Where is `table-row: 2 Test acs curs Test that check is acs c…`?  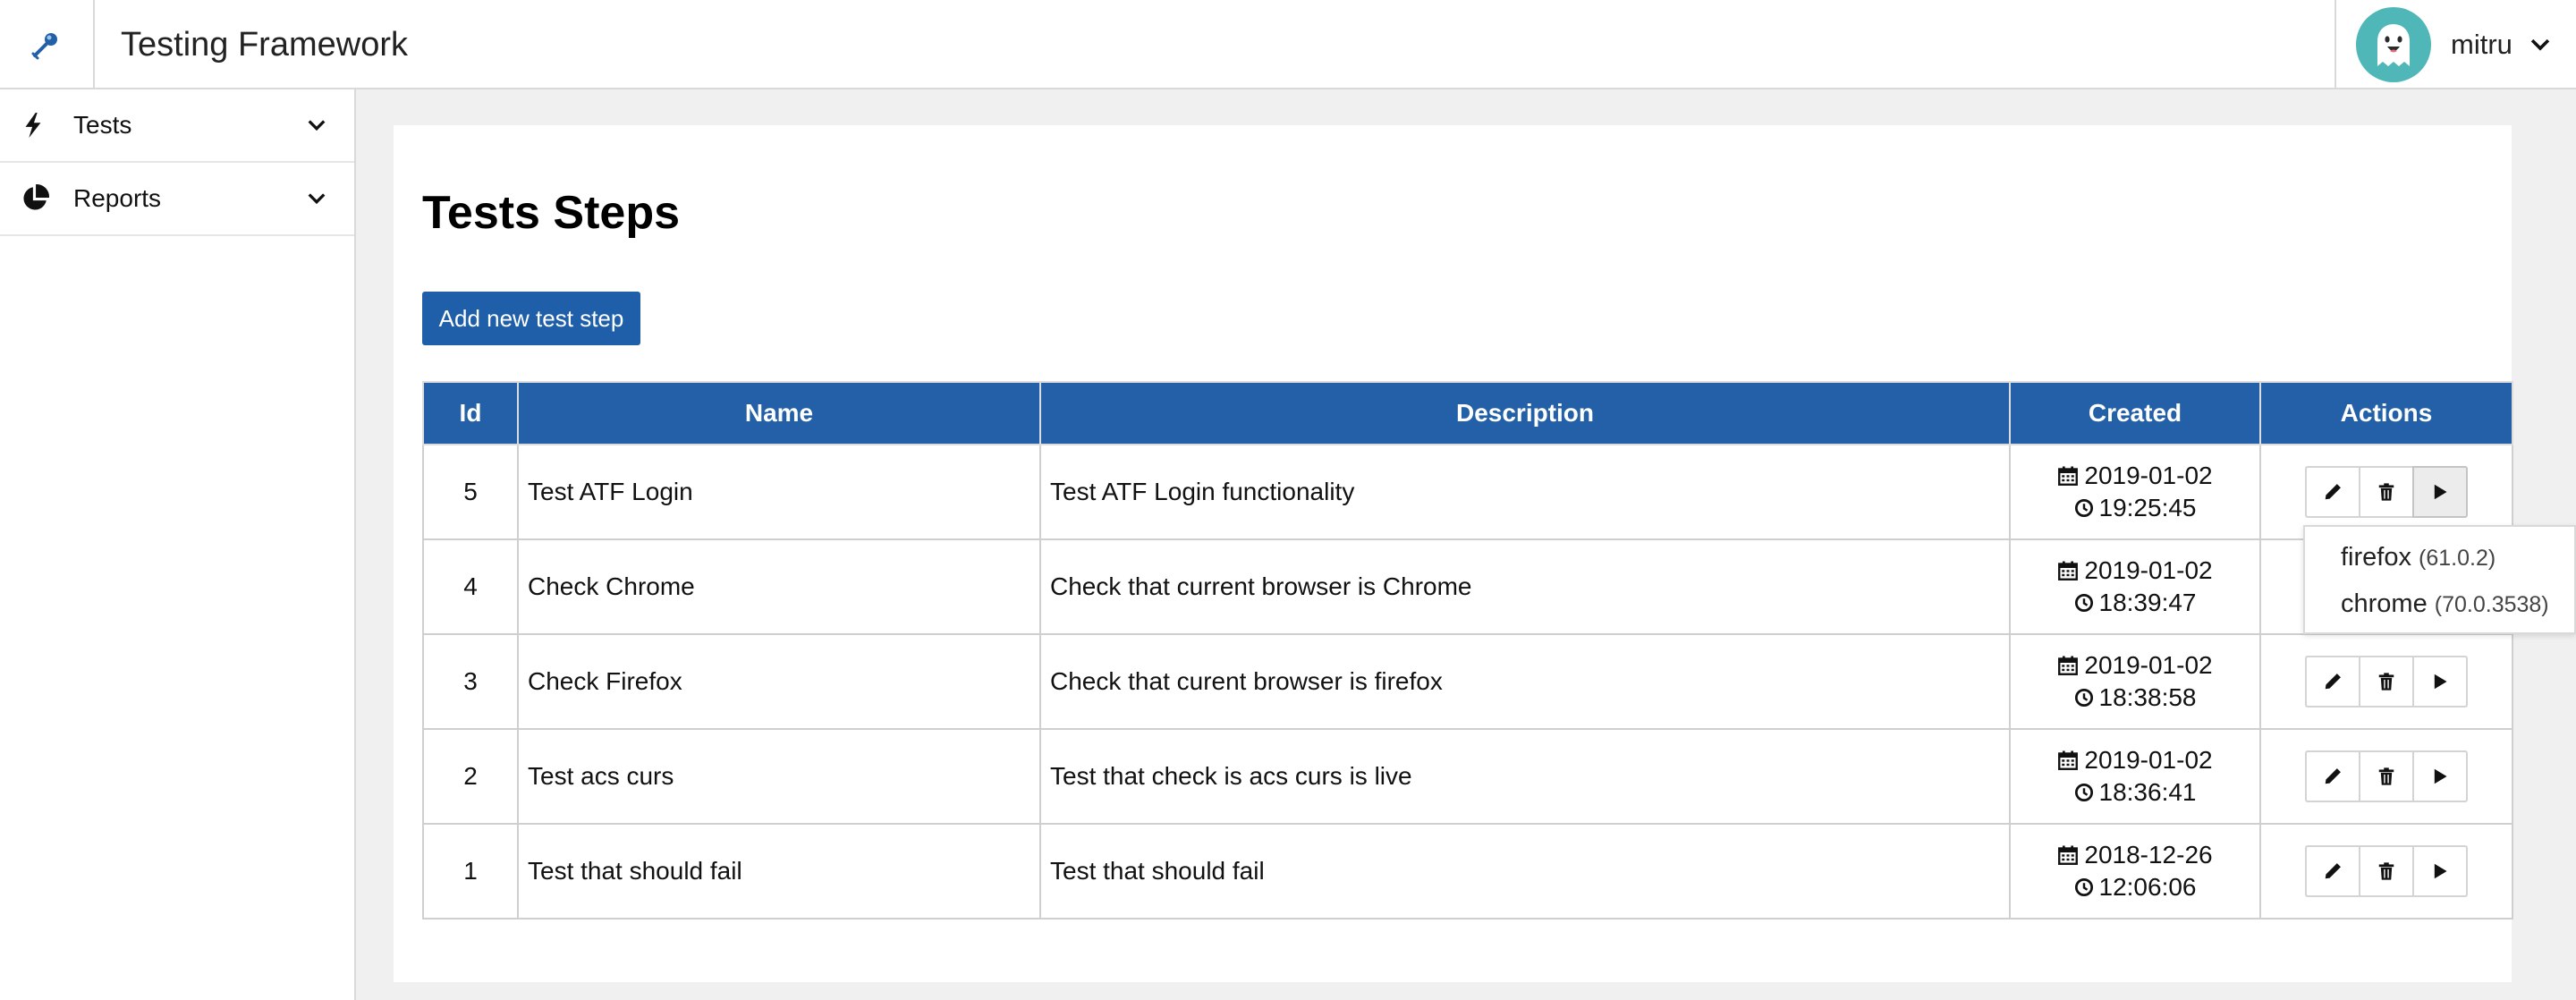 table-row: 2 Test acs curs Test that check is acs c… is located at coordinates (1467, 776).